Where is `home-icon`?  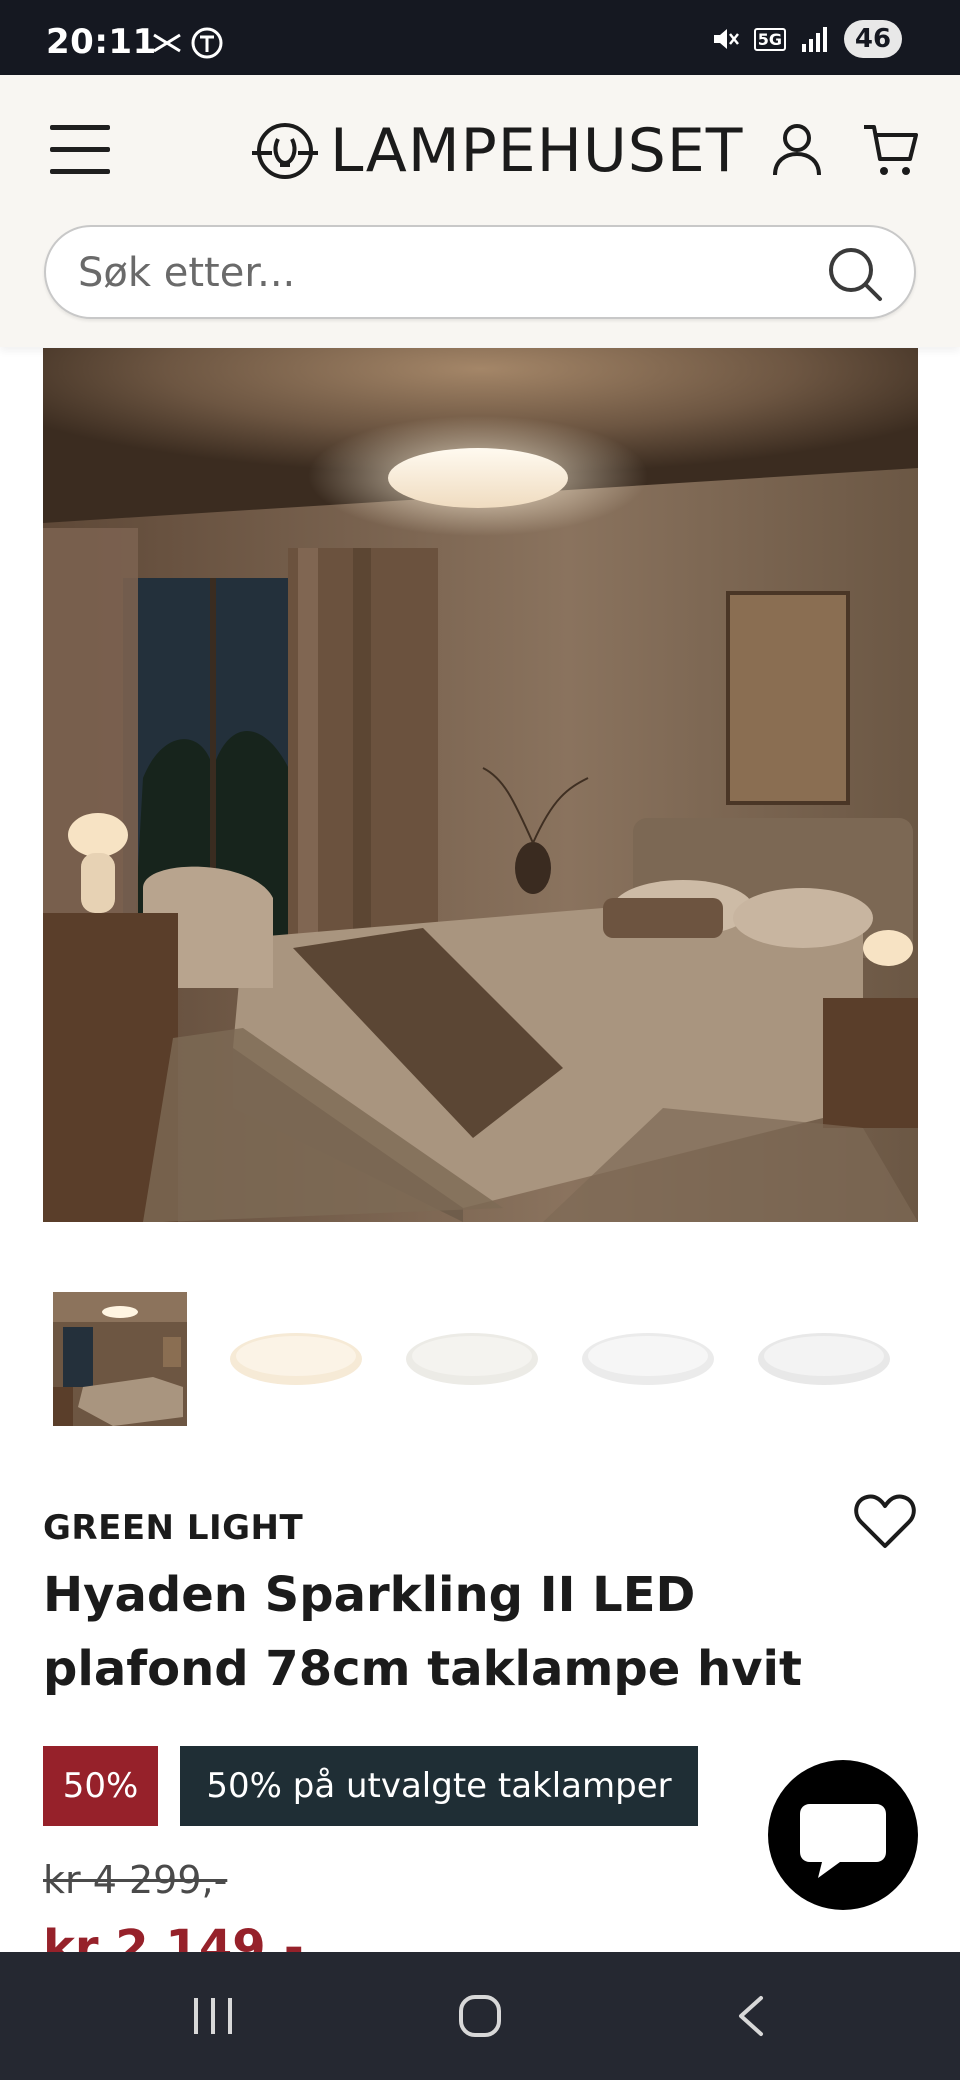
home-icon is located at coordinates (480, 2016).